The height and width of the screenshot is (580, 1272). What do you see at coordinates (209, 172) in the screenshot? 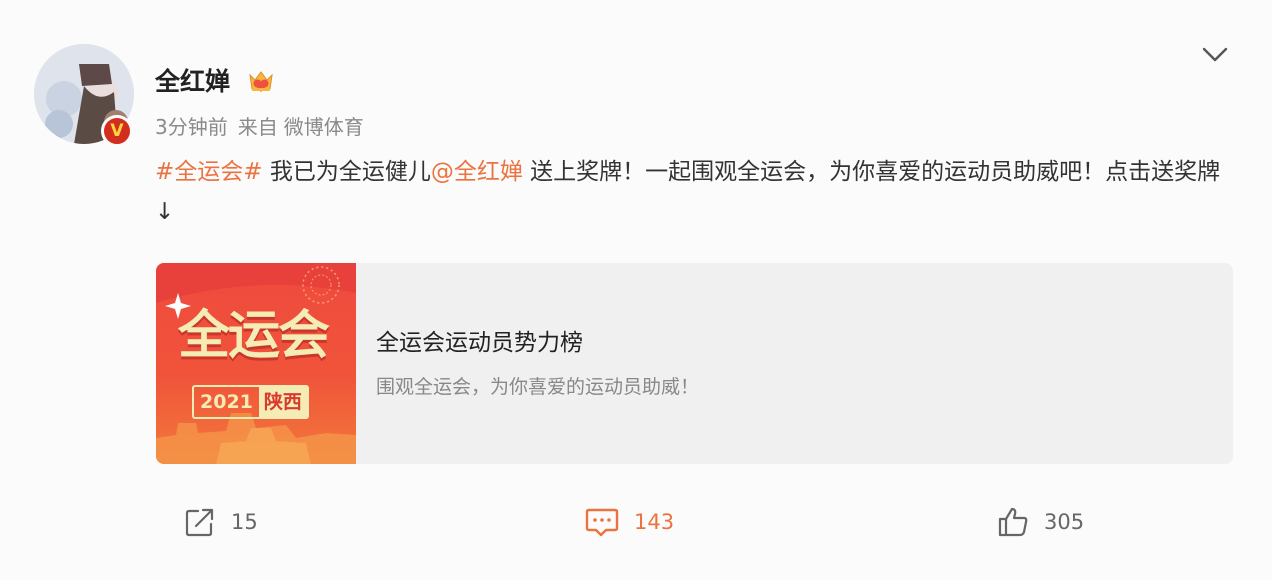
I see `hashtag-link: #全运会#` at bounding box center [209, 172].